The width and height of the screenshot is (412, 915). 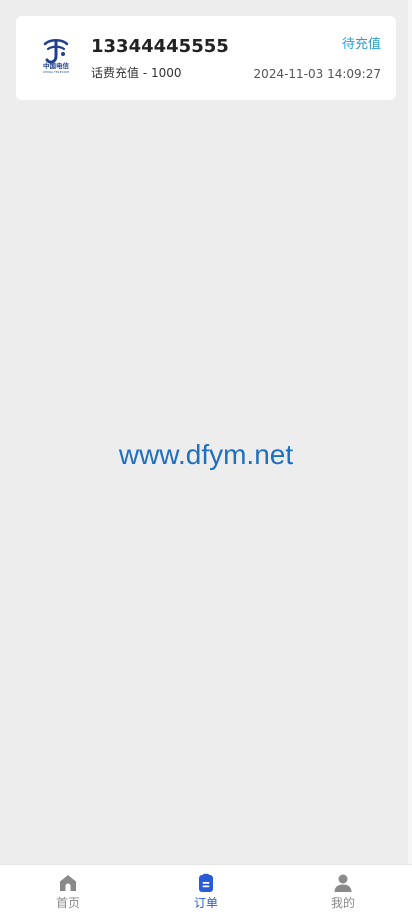 What do you see at coordinates (56, 54) in the screenshot?
I see `telecom-emblem-icon: 中国电信` at bounding box center [56, 54].